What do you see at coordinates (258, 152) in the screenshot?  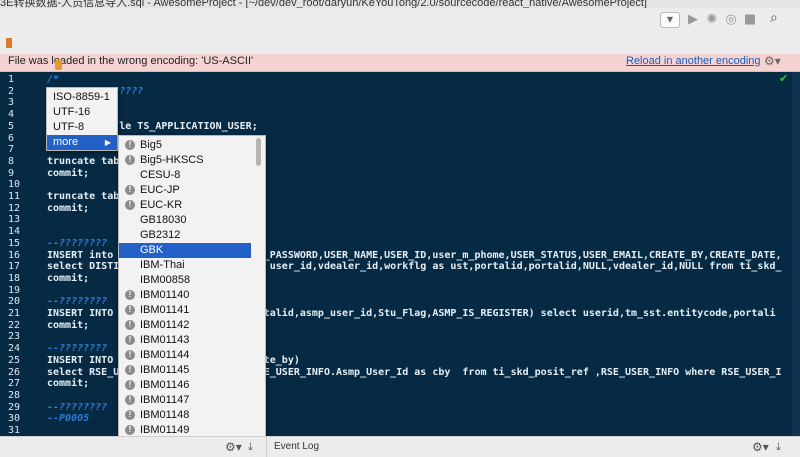 I see `submenu-scrollbar` at bounding box center [258, 152].